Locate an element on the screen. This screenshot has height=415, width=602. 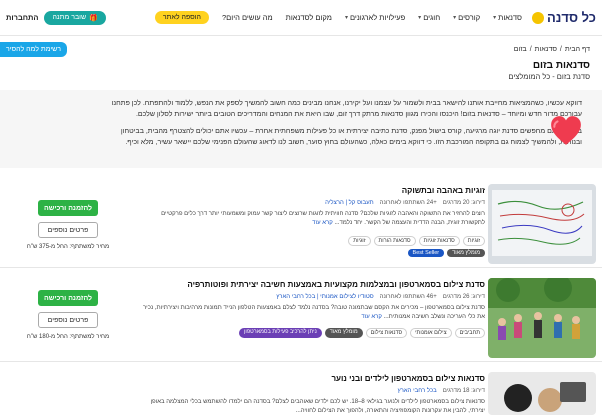
whiteboard-photo is located at coordinates (542, 224).